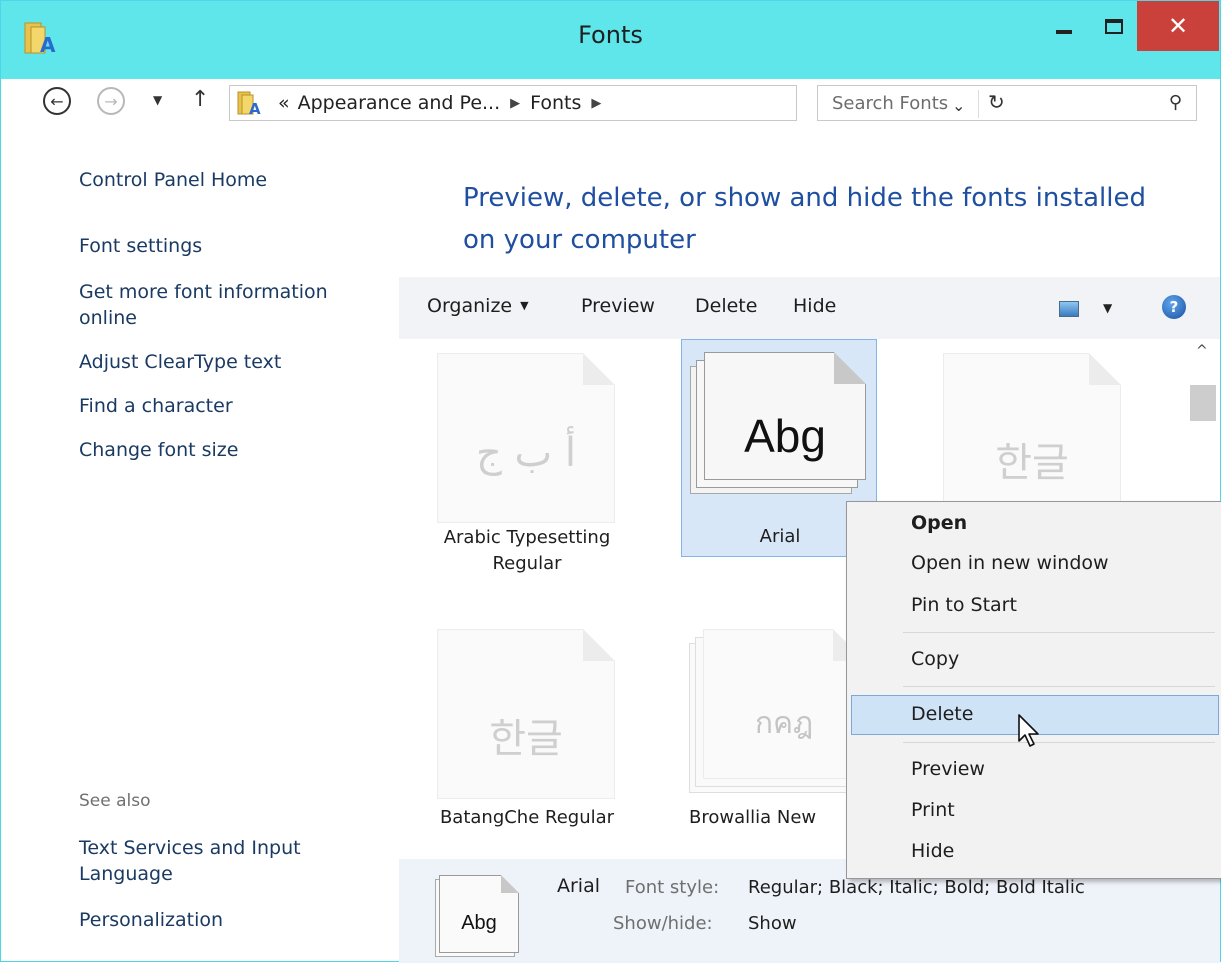  I want to click on show-hide-value: Show, so click(772, 923).